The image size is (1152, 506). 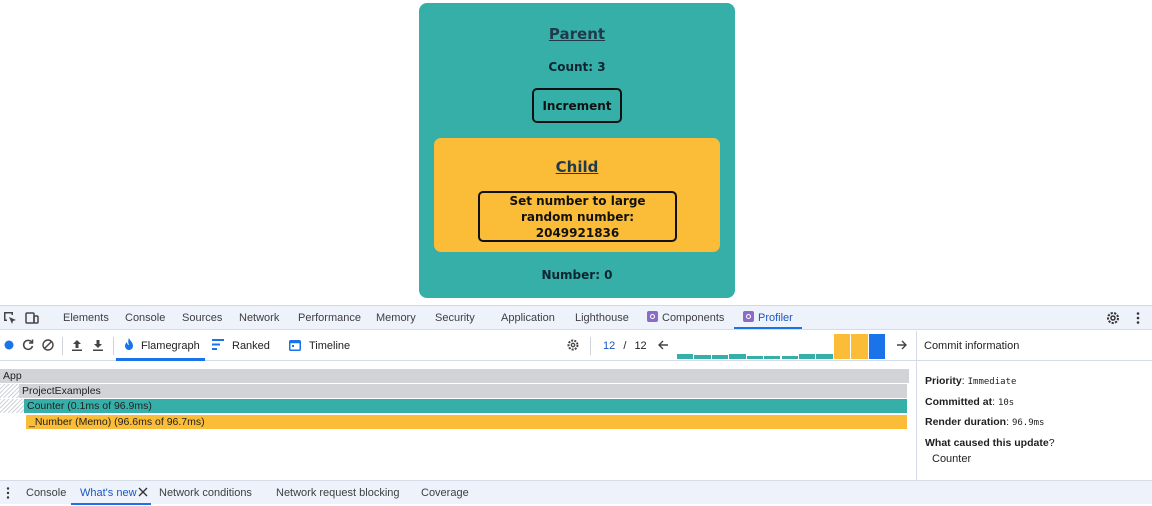 I want to click on committed-value: 10s, so click(x=1006, y=403).